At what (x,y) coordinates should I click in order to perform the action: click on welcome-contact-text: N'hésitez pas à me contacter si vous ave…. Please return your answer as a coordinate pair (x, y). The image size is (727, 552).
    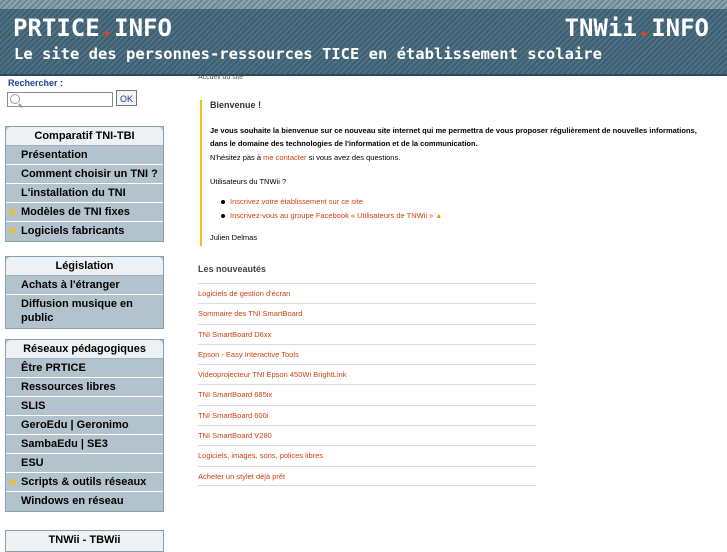
    Looking at the image, I should click on (305, 157).